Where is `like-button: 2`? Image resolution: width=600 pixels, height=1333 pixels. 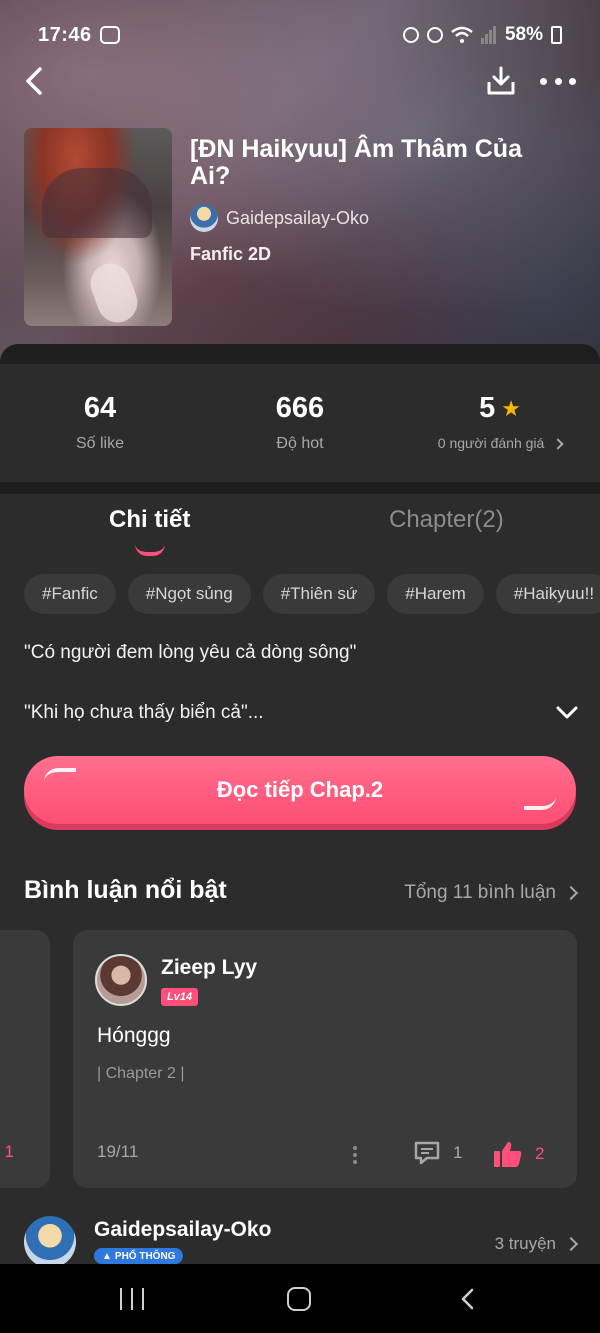 like-button: 2 is located at coordinates (518, 1154).